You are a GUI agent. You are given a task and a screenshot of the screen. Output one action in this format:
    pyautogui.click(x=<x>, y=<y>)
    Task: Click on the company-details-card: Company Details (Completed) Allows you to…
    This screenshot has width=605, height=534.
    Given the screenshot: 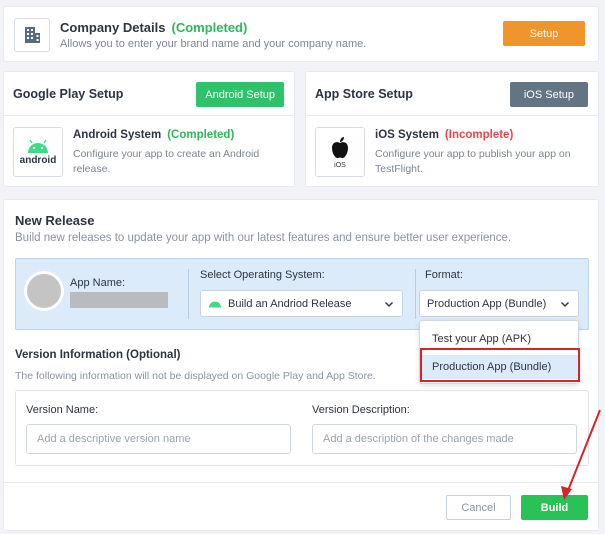 What is the action you would take?
    pyautogui.click(x=301, y=34)
    